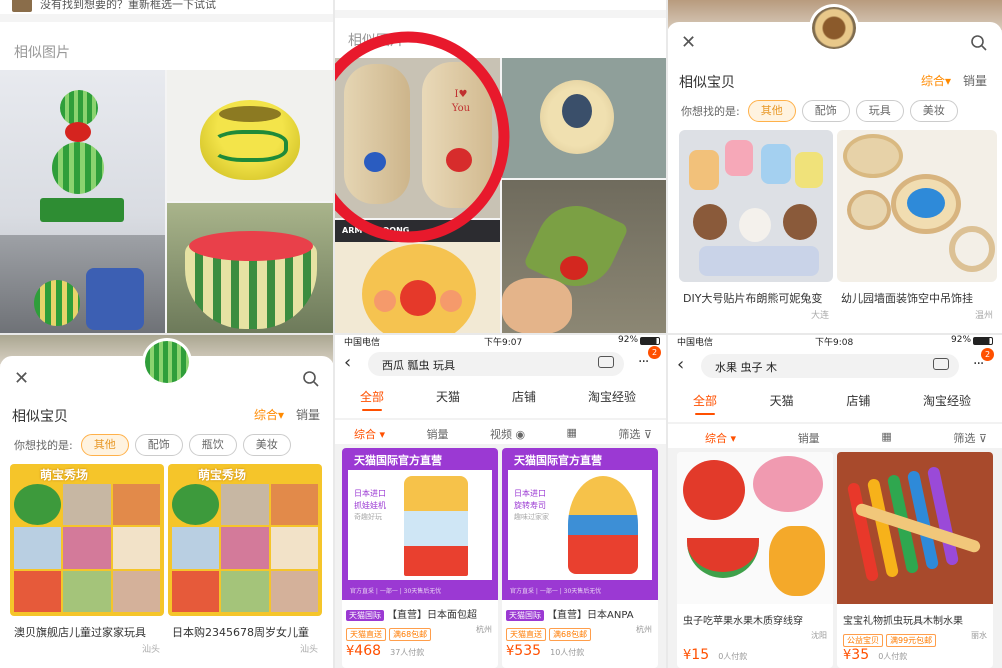  Describe the element at coordinates (567, 652) in the screenshot. I see `sold-count: 10人付款` at that location.